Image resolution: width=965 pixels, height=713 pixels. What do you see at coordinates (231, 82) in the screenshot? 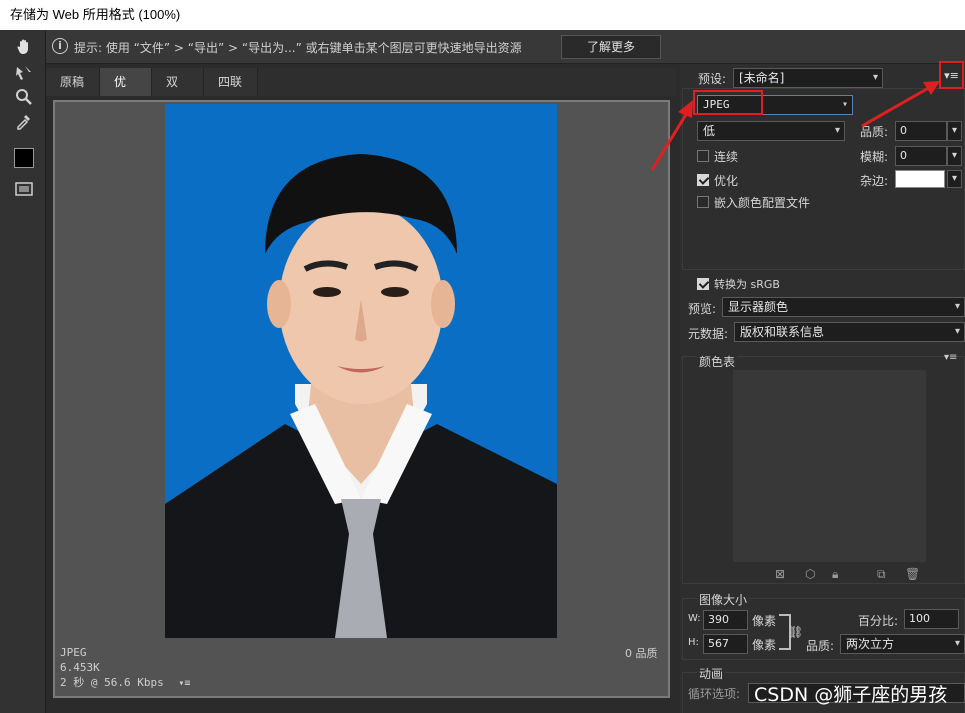
I see `tab-4-up: 四联` at bounding box center [231, 82].